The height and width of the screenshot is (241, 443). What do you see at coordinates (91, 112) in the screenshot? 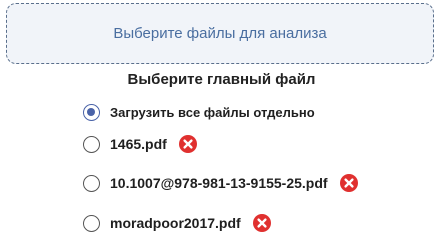
I see `radio-upload-all` at bounding box center [91, 112].